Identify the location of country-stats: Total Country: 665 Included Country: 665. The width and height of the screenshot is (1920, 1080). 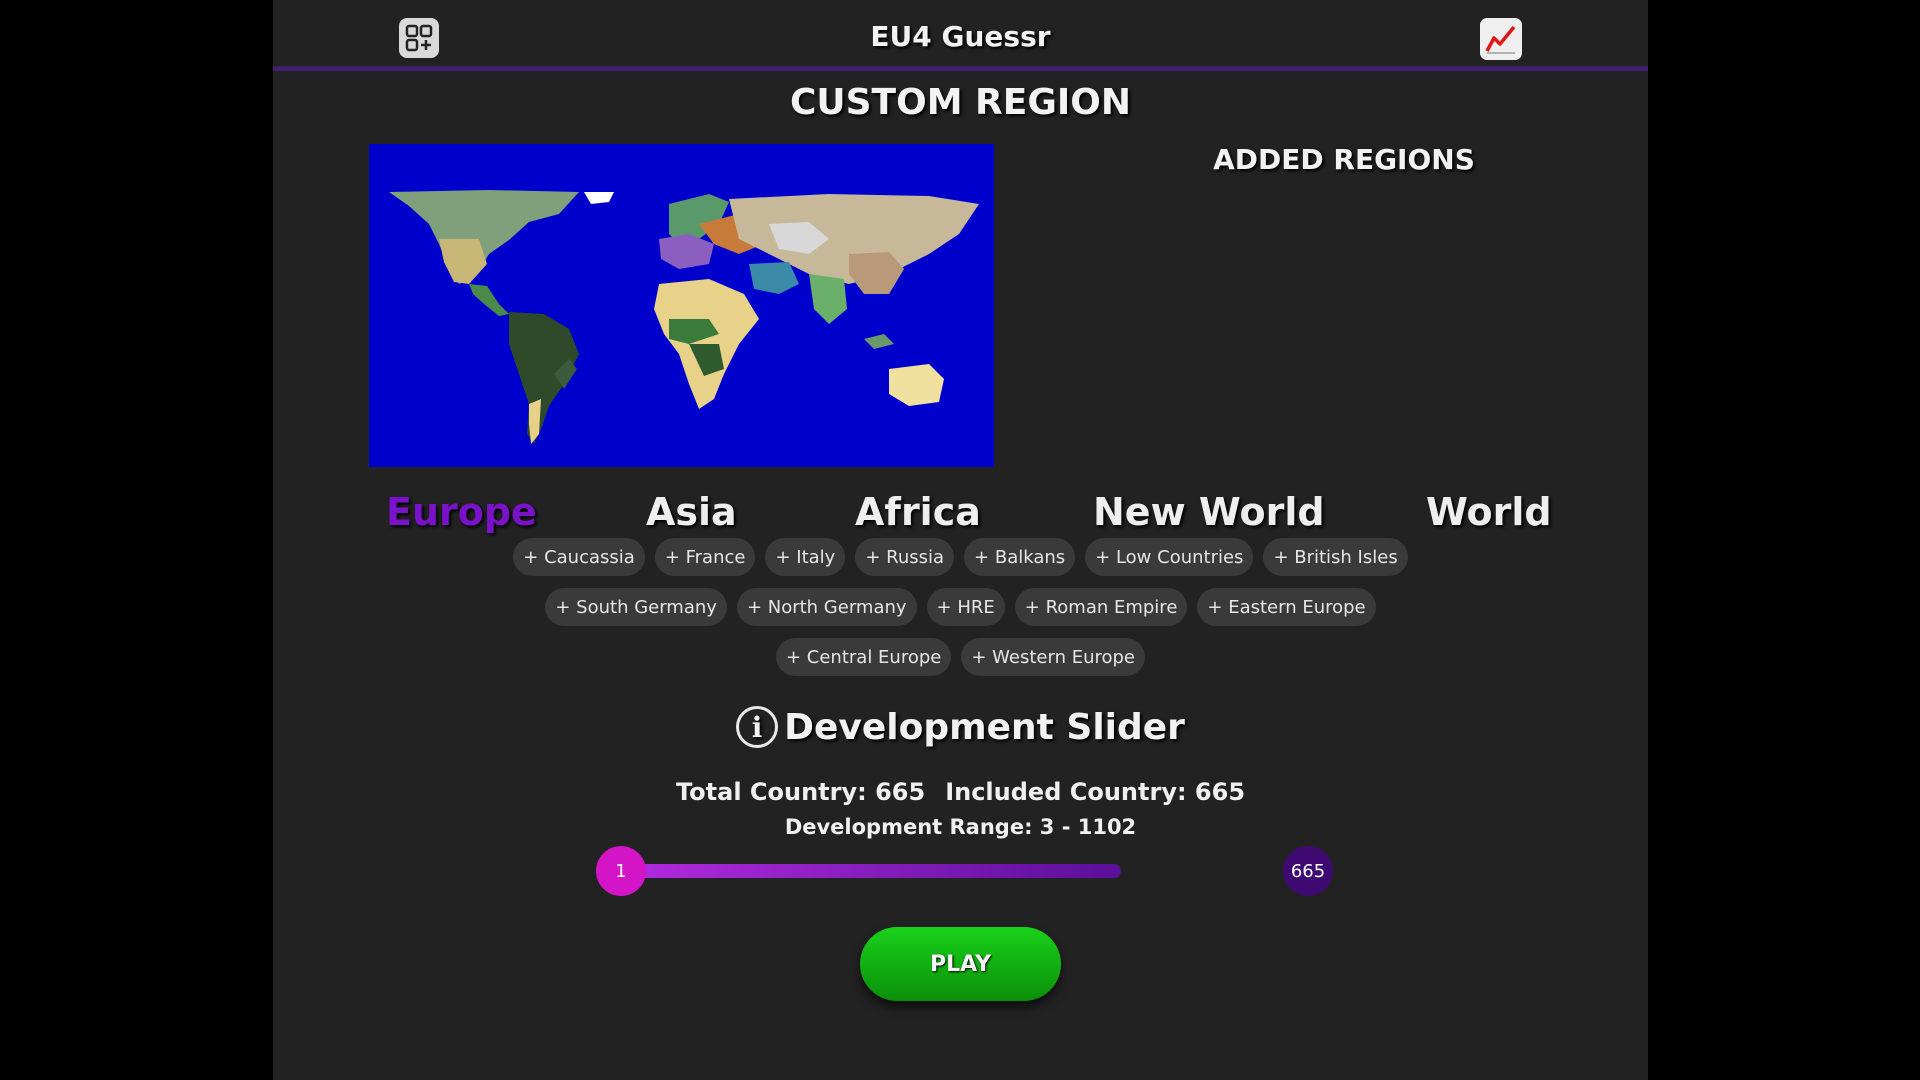
(960, 792).